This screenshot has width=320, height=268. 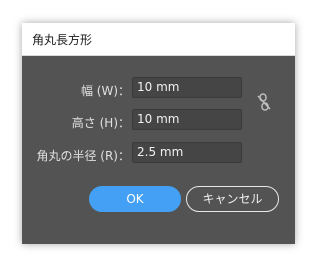 What do you see at coordinates (105, 91) in the screenshot?
I see `width-label: 幅 (W)：` at bounding box center [105, 91].